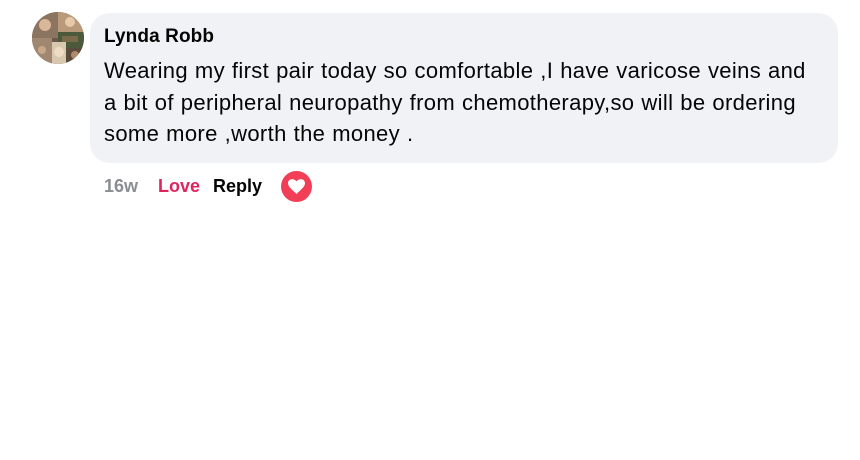  I want to click on heart-icon, so click(297, 186).